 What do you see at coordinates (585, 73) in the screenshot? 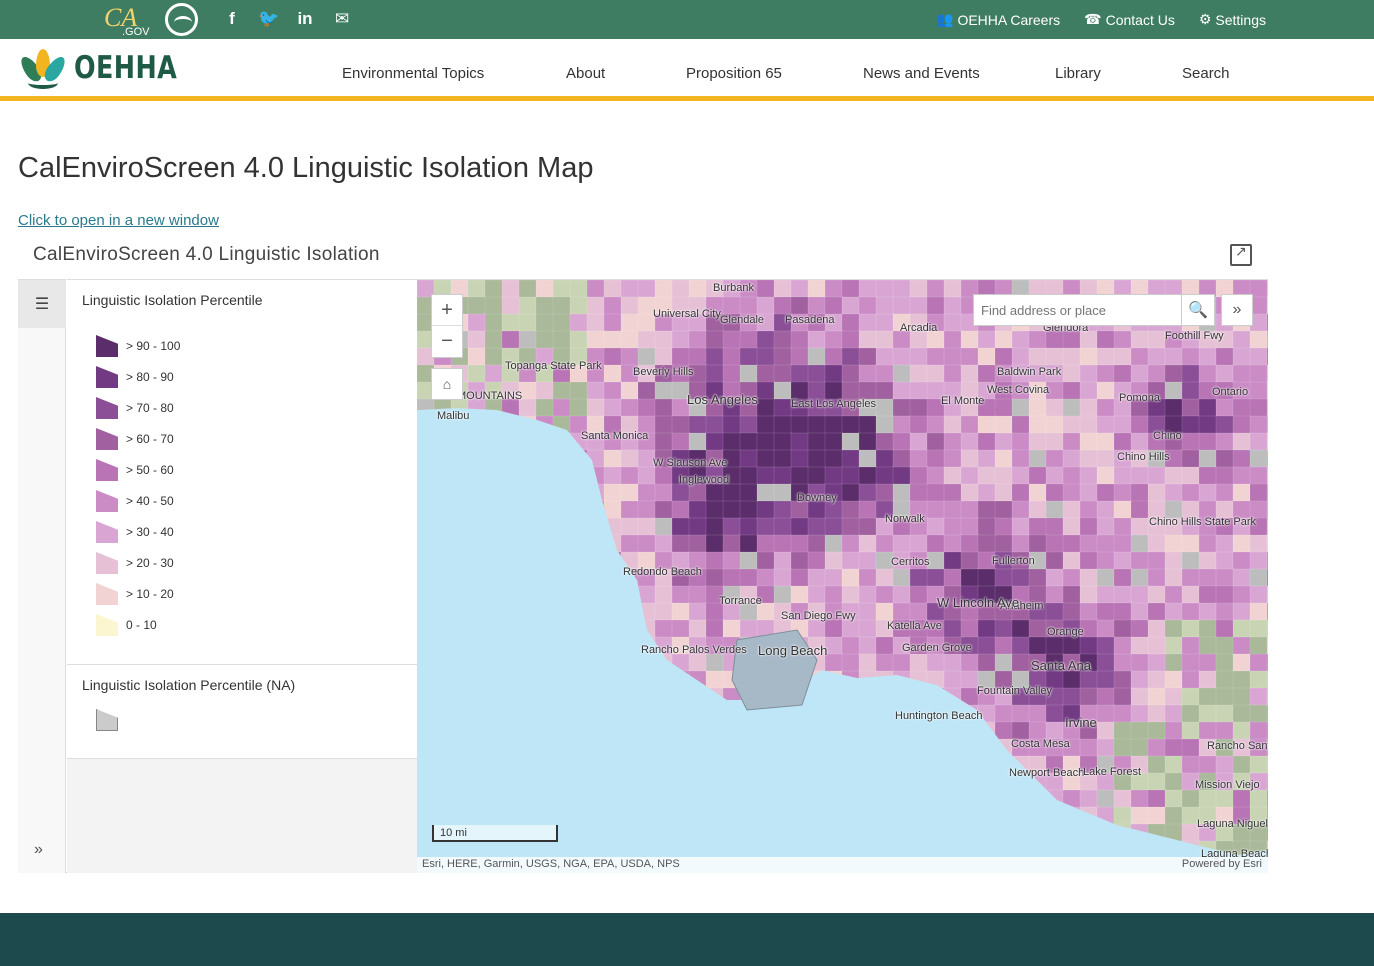
I see `nav-about: About` at bounding box center [585, 73].